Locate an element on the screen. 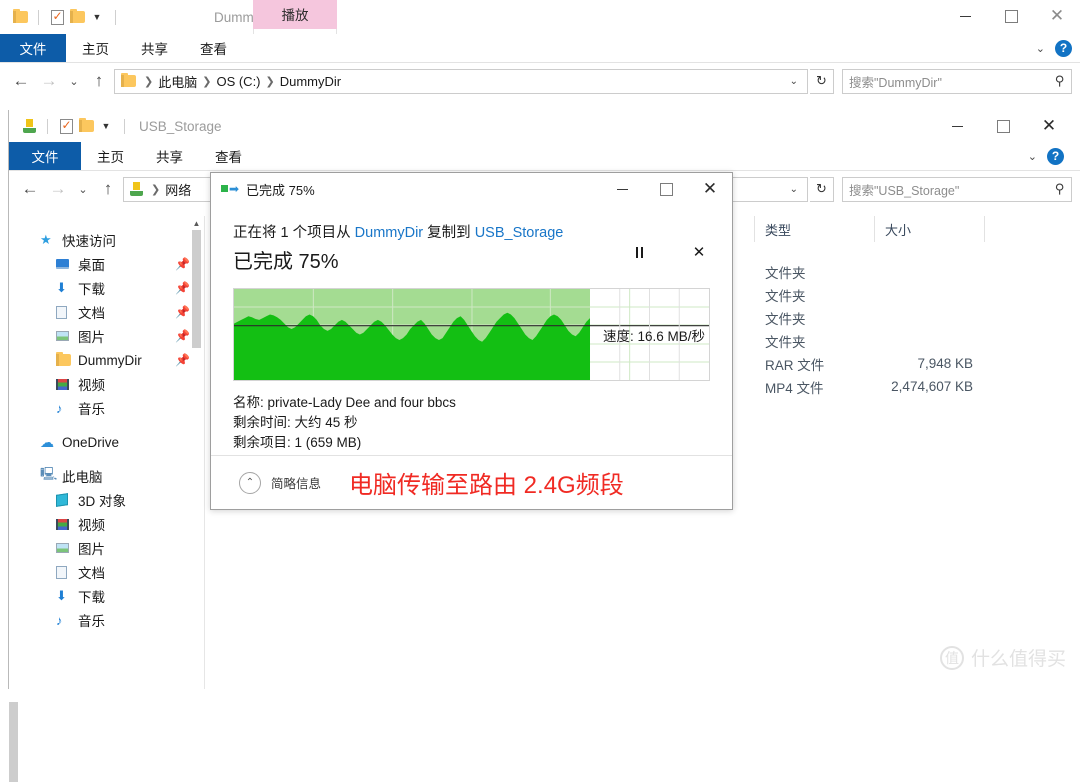  breadcrumb-this-pc: 此电脑 is located at coordinates (177, 81).